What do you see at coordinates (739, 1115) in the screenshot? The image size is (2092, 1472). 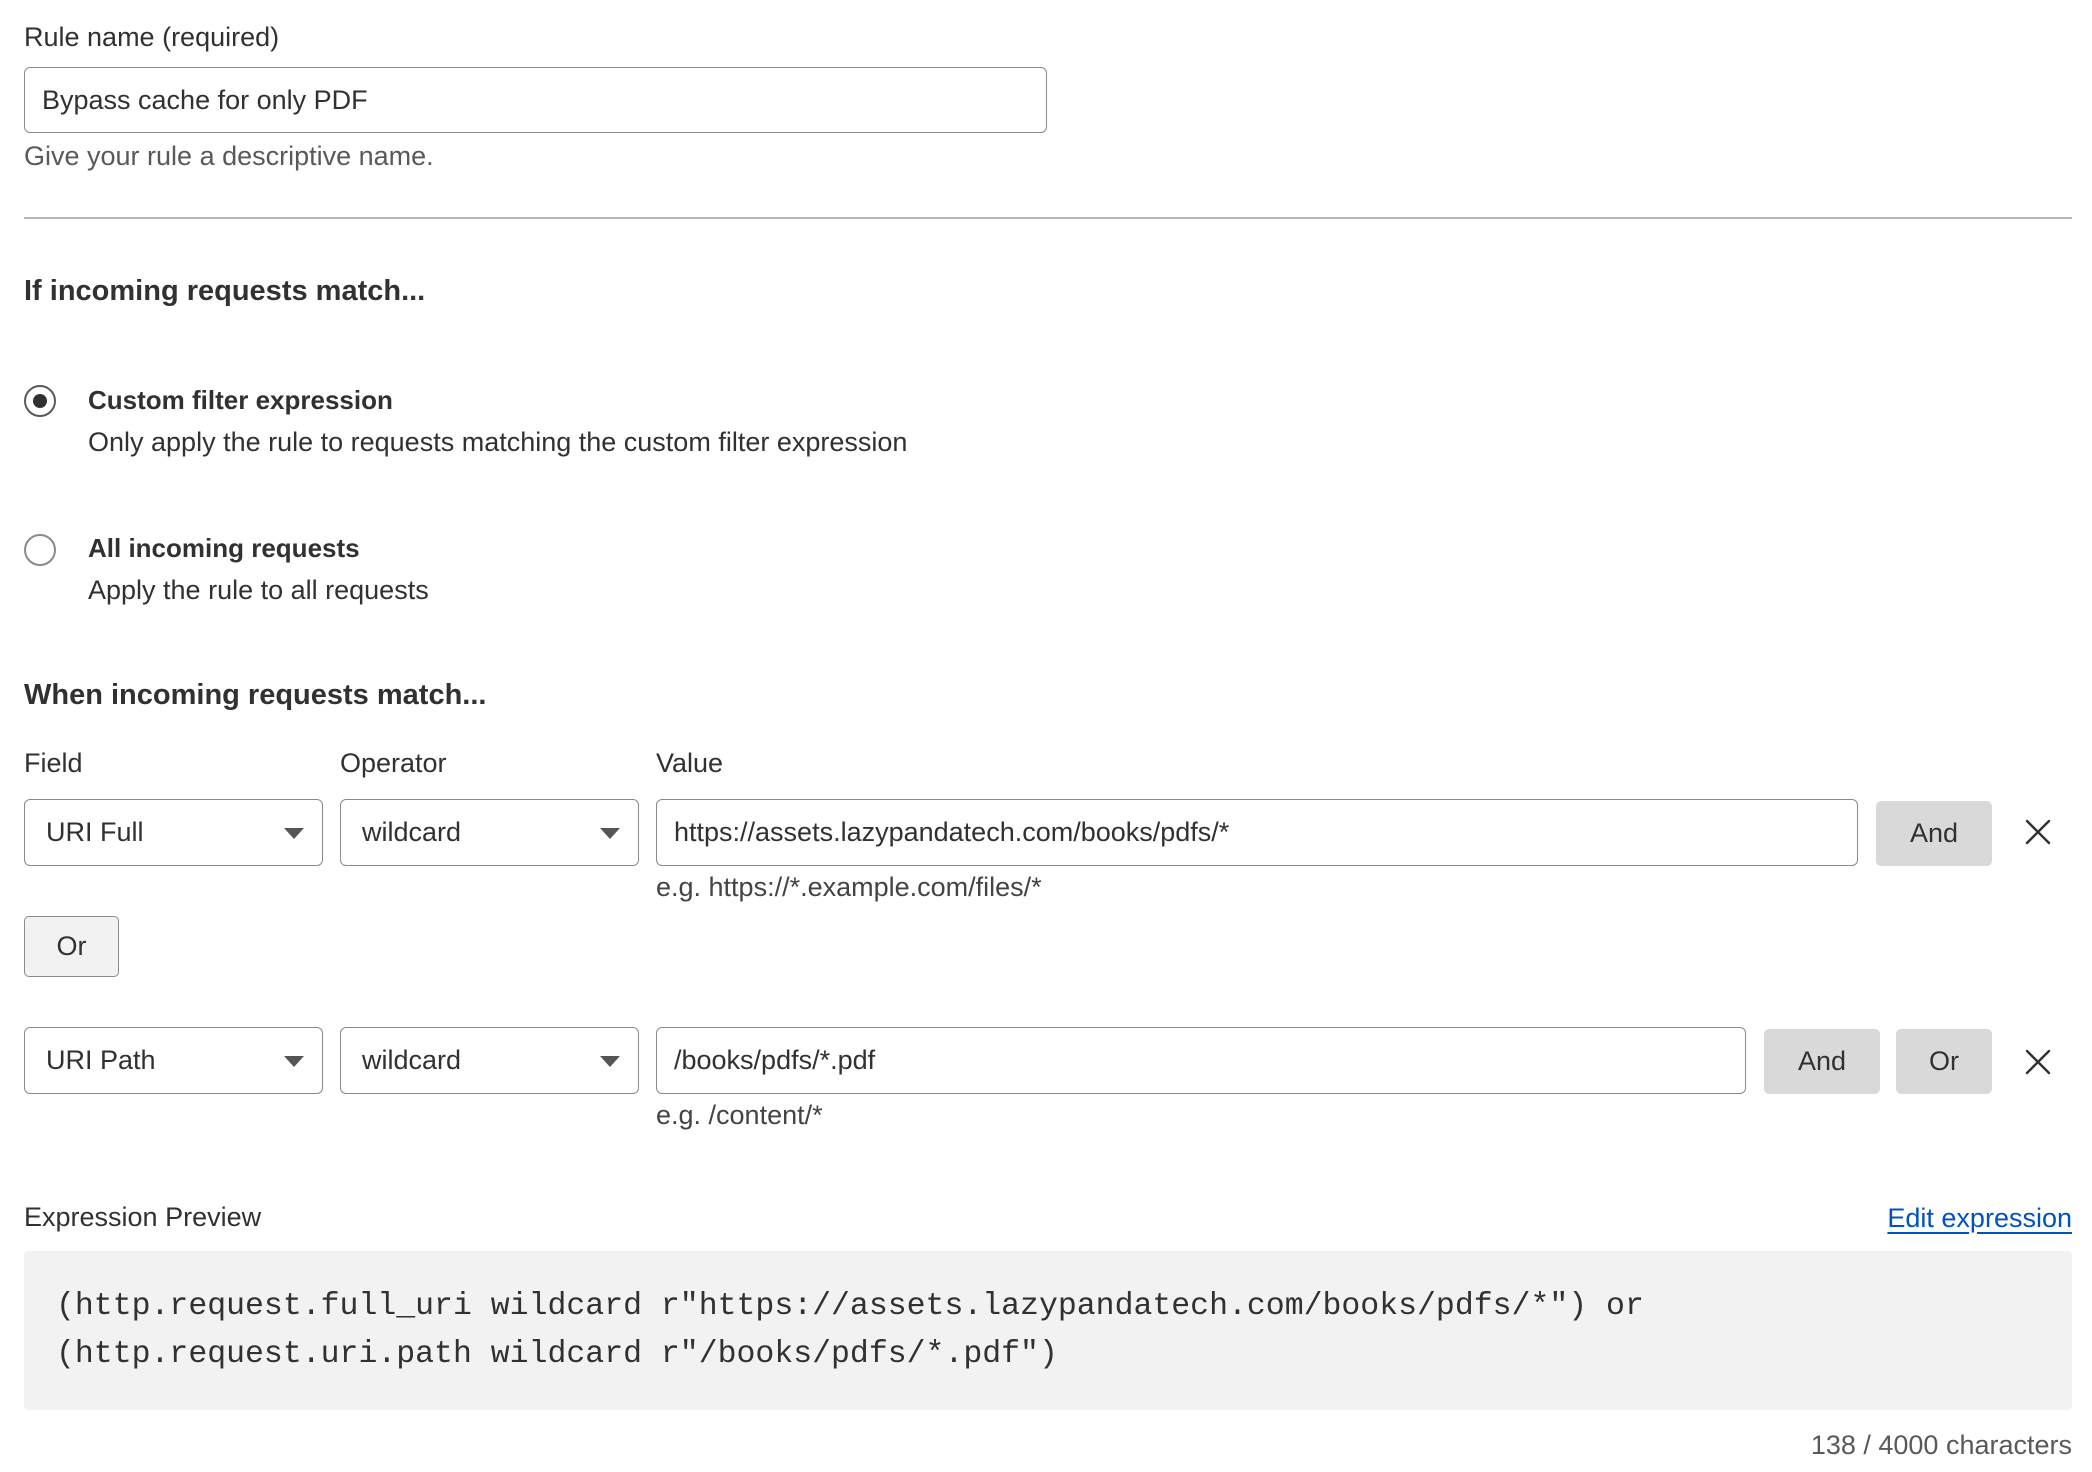 I see `value-hint: e.g. /content/*` at bounding box center [739, 1115].